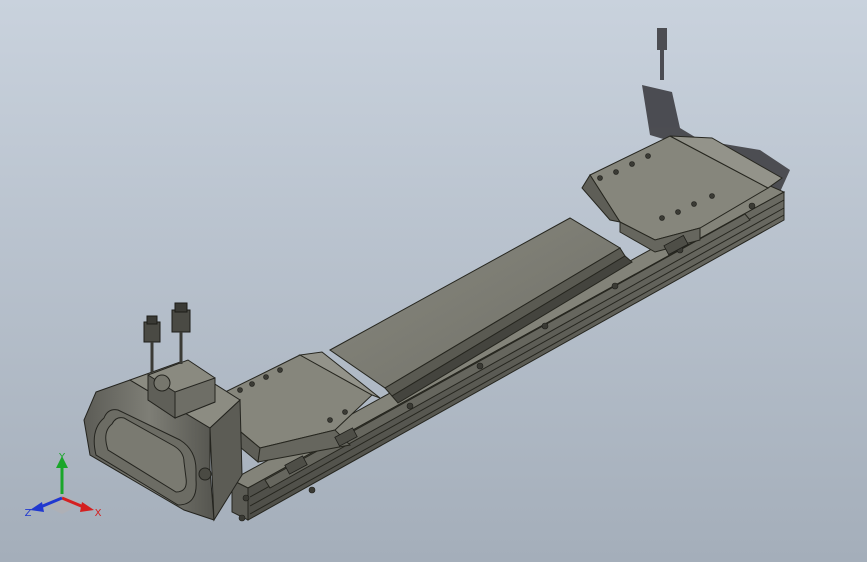 The image size is (867, 562). I want to click on x-axis-label: X, so click(98, 513).